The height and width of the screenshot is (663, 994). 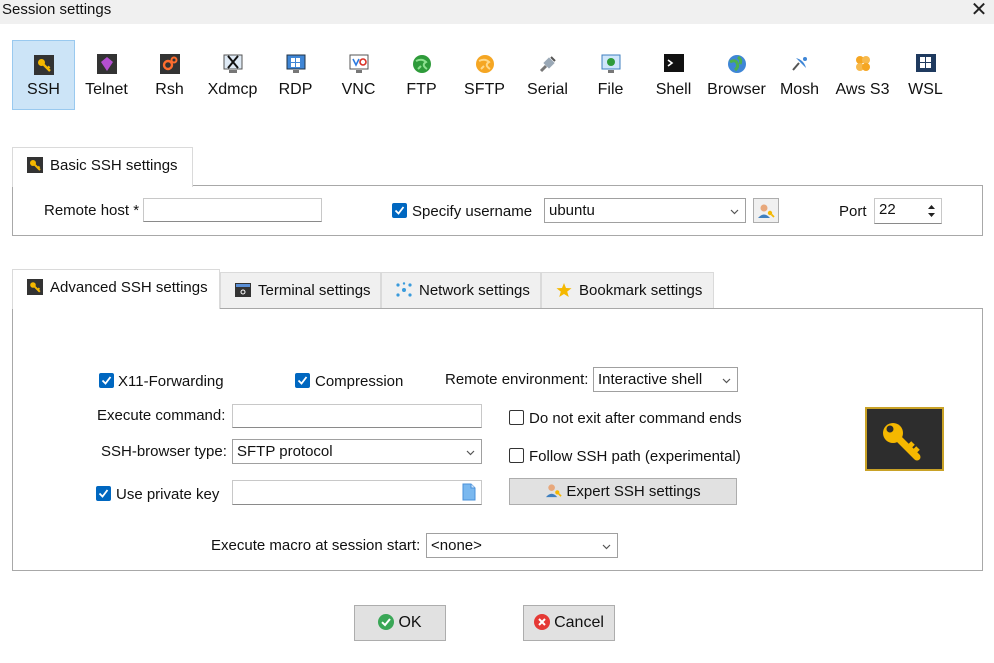 I want to click on ftp-icon, so click(x=421, y=64).